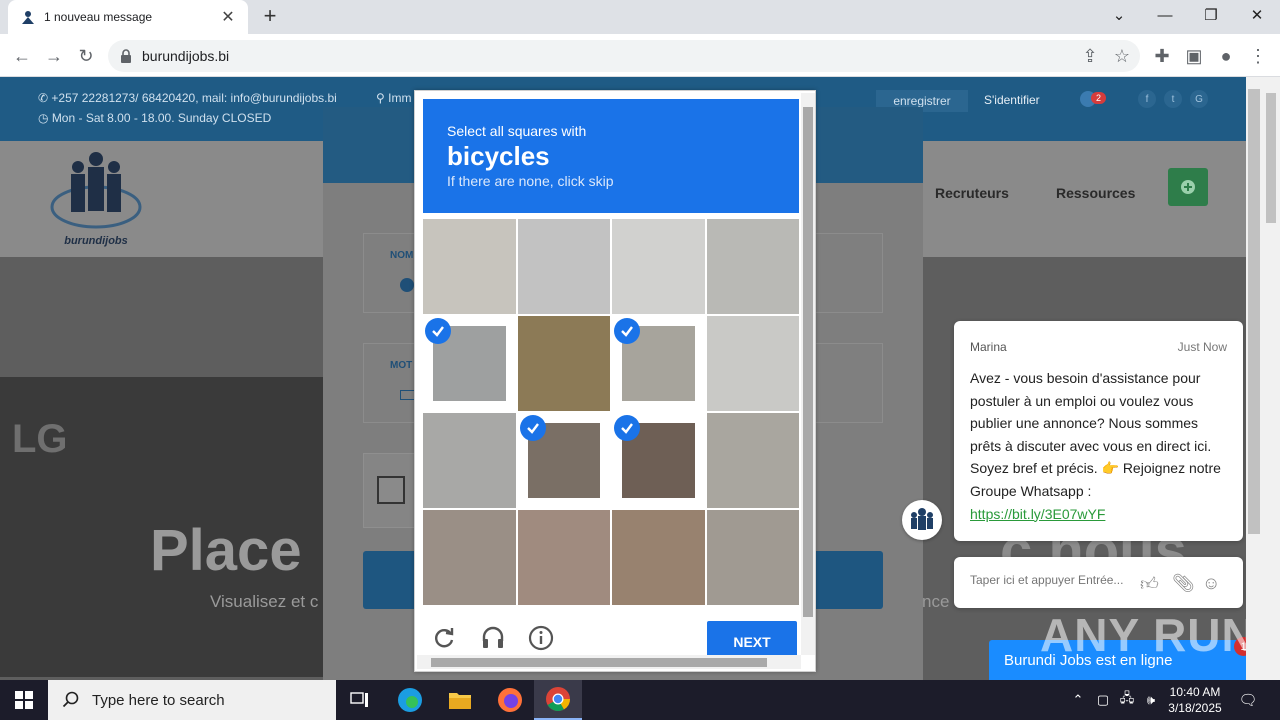 This screenshot has height=720, width=1280. Describe the element at coordinates (1183, 583) in the screenshot. I see `attachment-icon: 📎︎` at that location.